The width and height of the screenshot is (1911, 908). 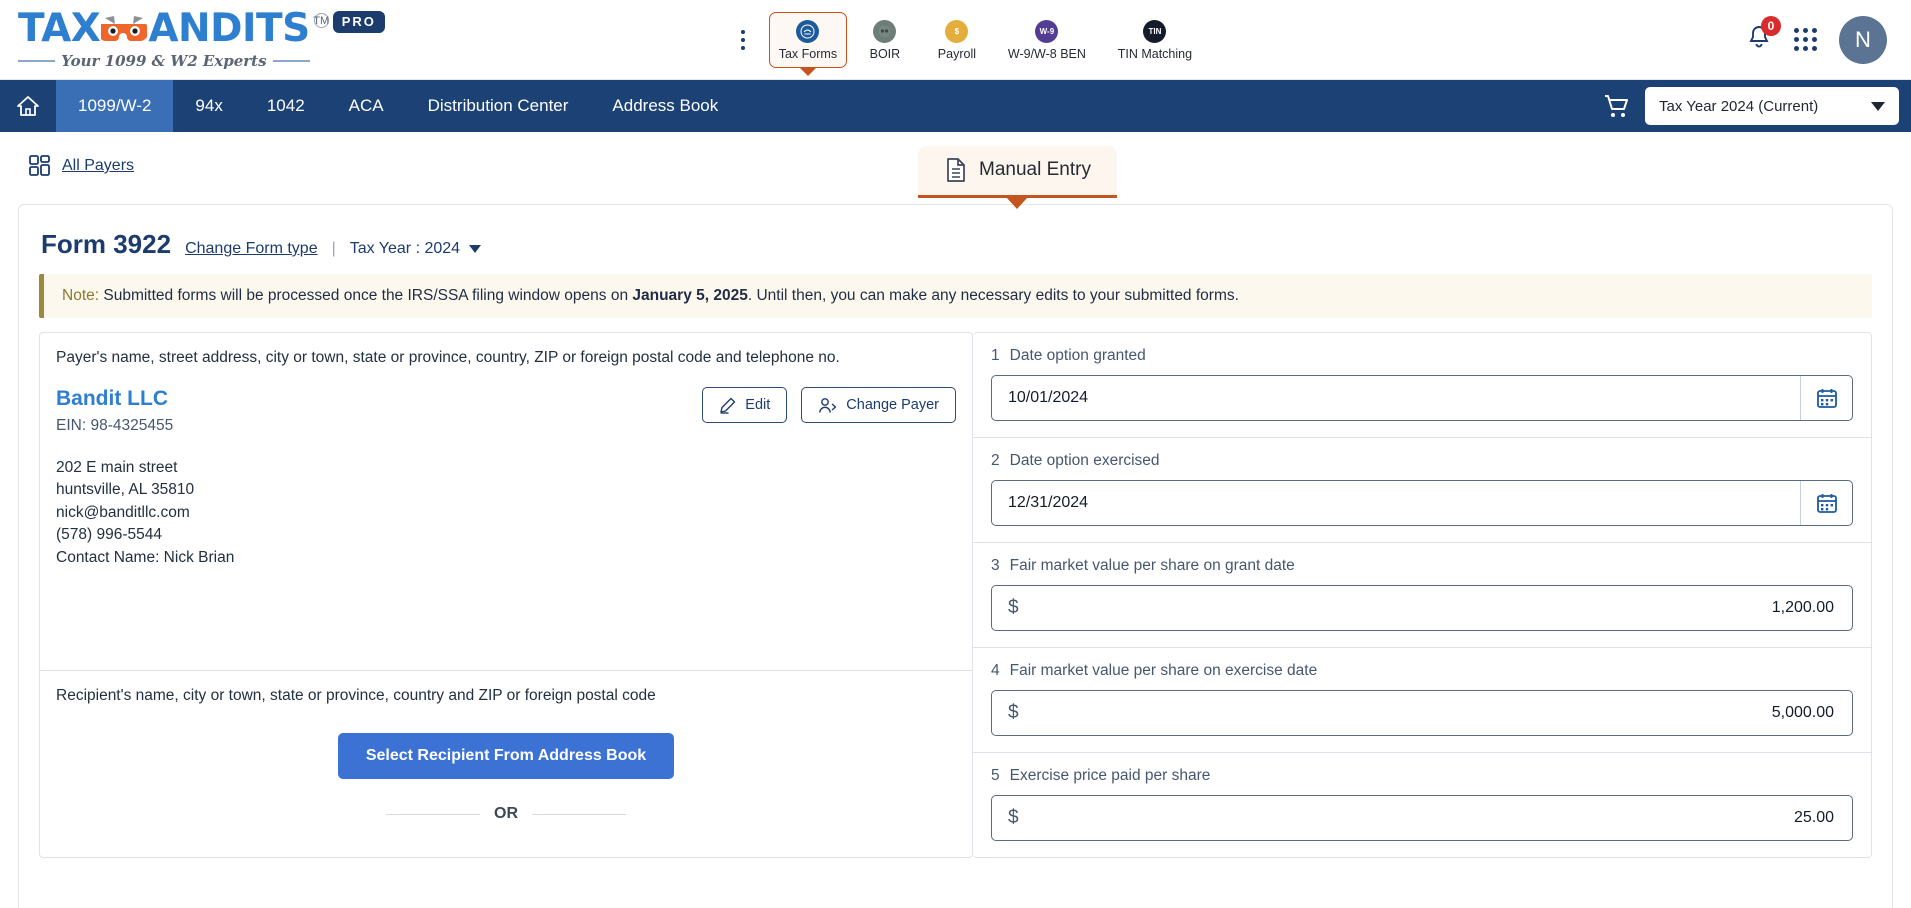 What do you see at coordinates (995, 775) in the screenshot?
I see `field-5-number: 5` at bounding box center [995, 775].